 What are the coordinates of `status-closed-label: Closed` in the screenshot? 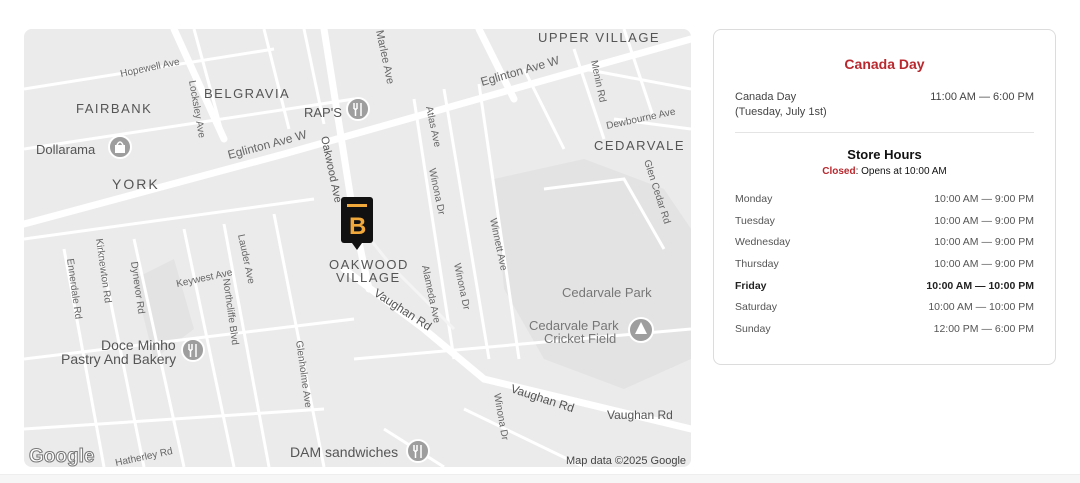 It's located at (839, 171).